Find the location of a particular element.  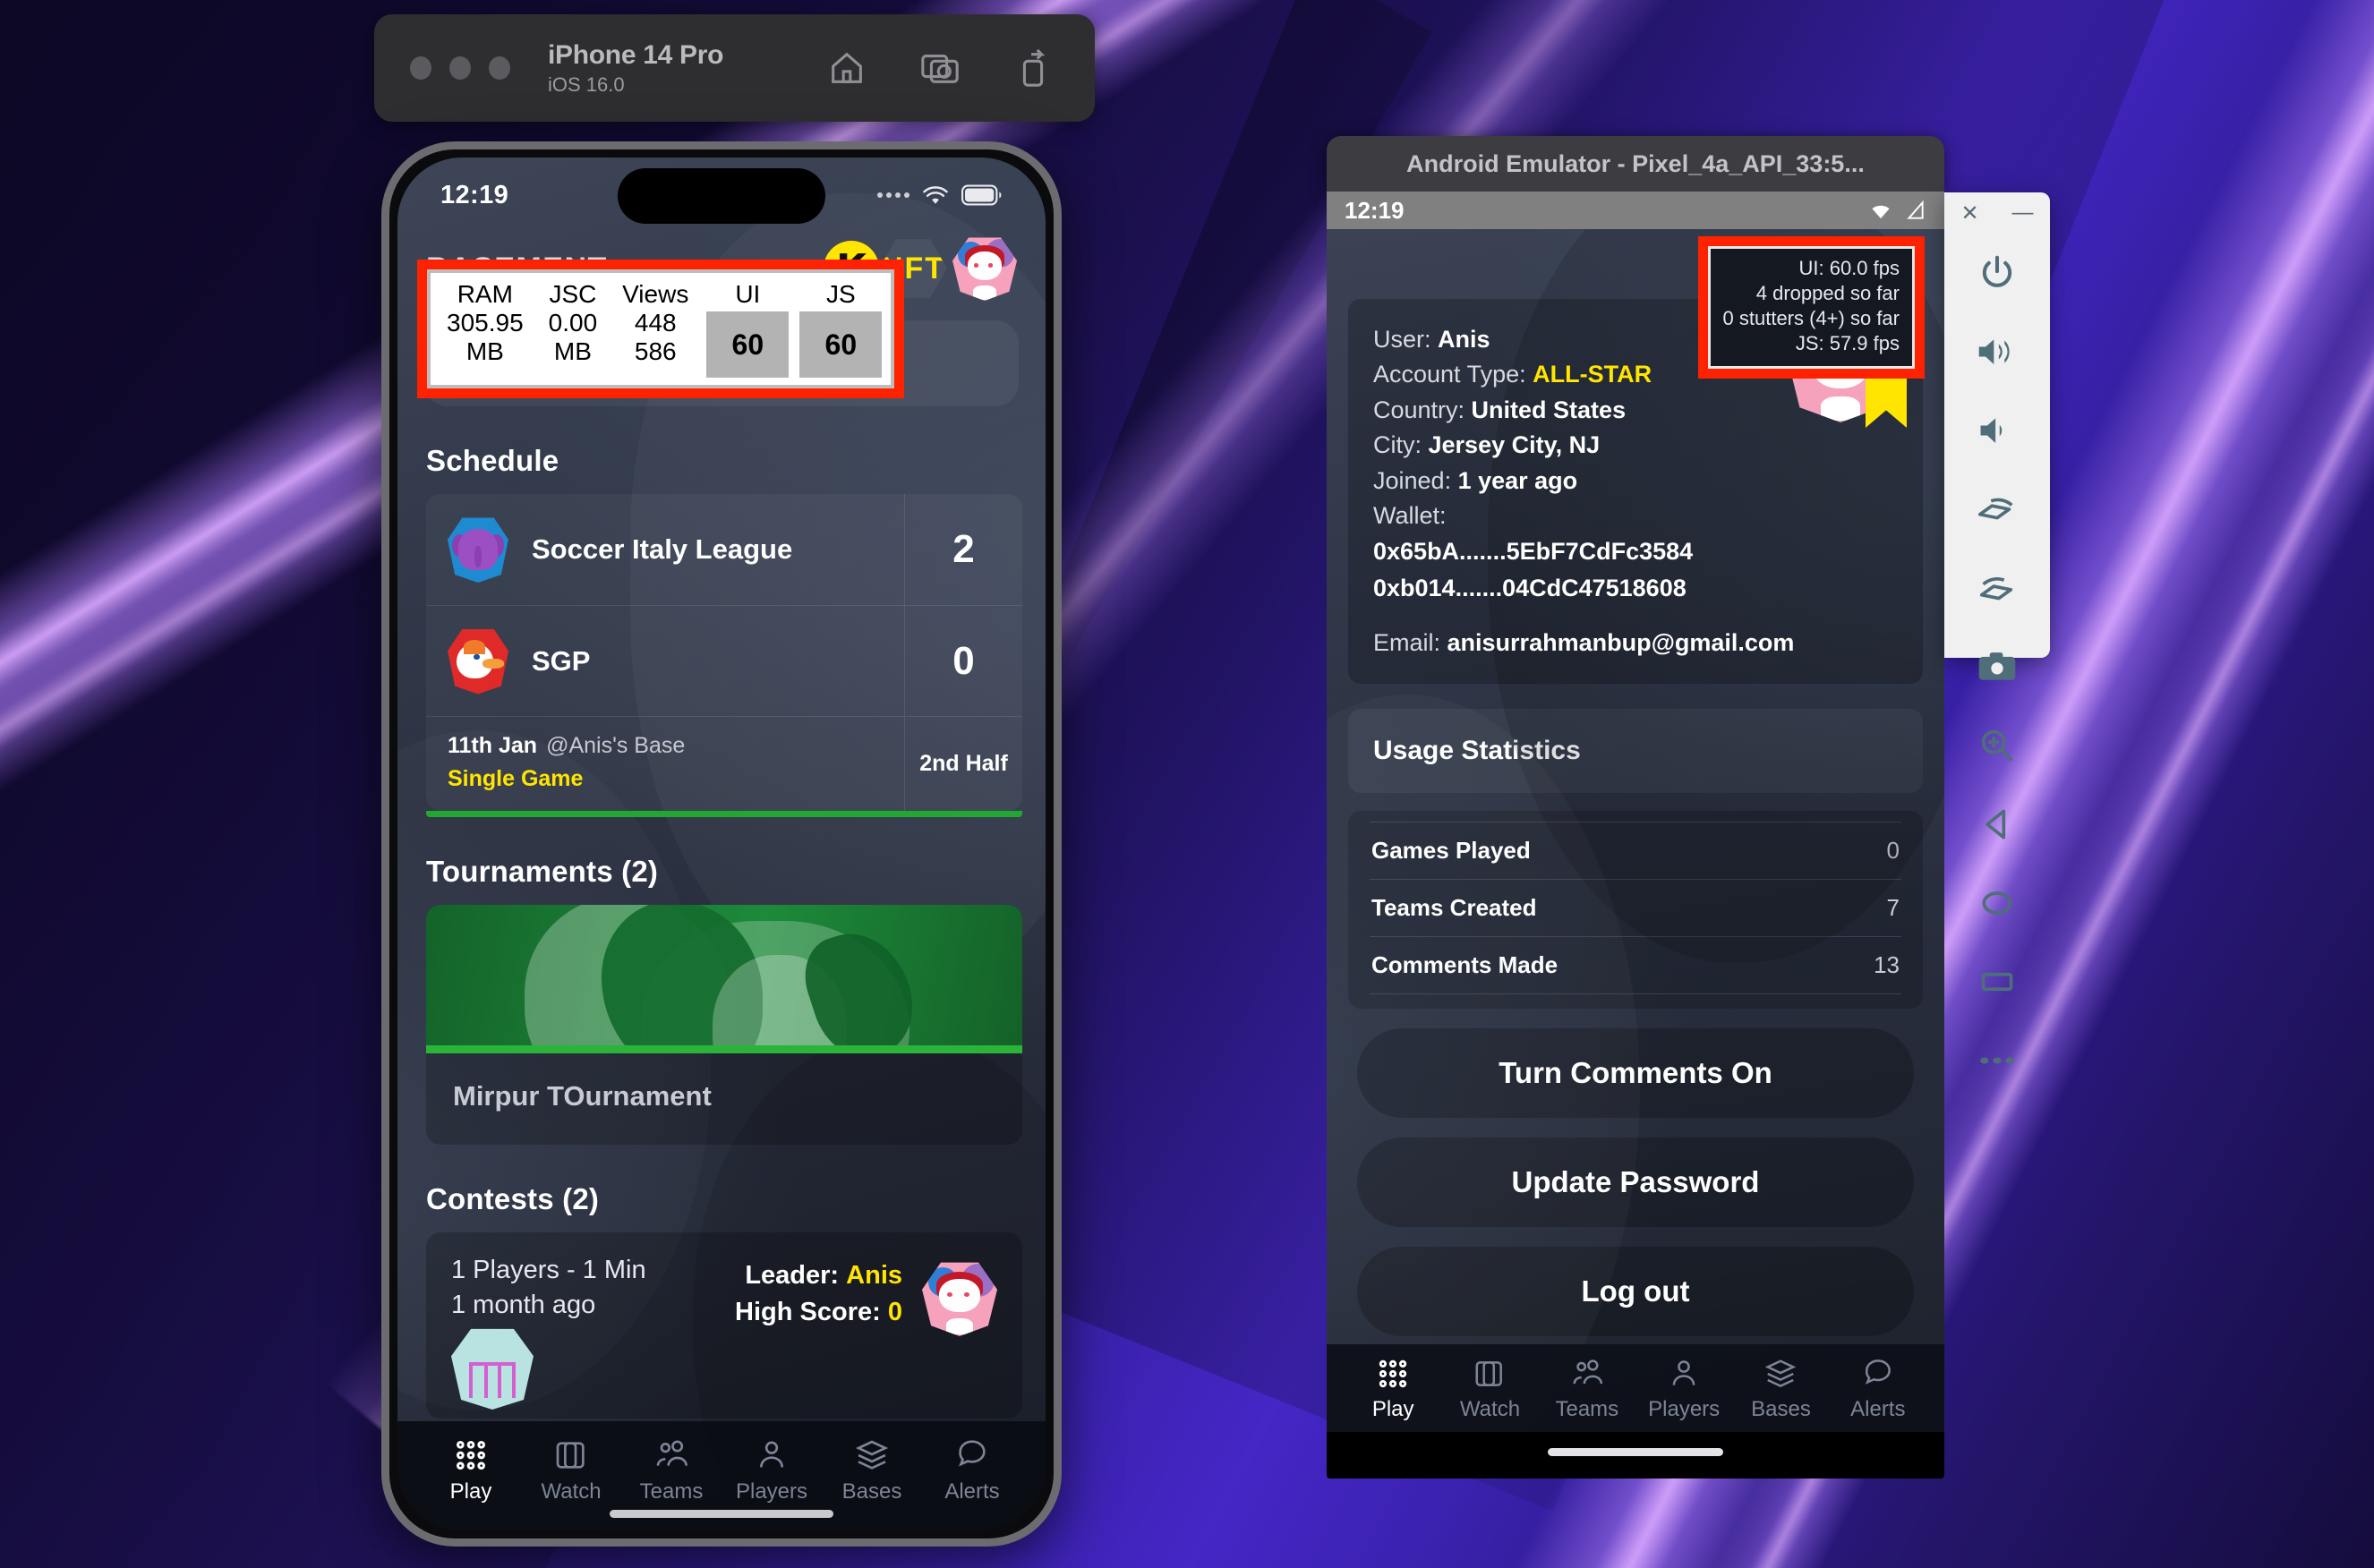

perf-views-value: 448 is located at coordinates (655, 322).